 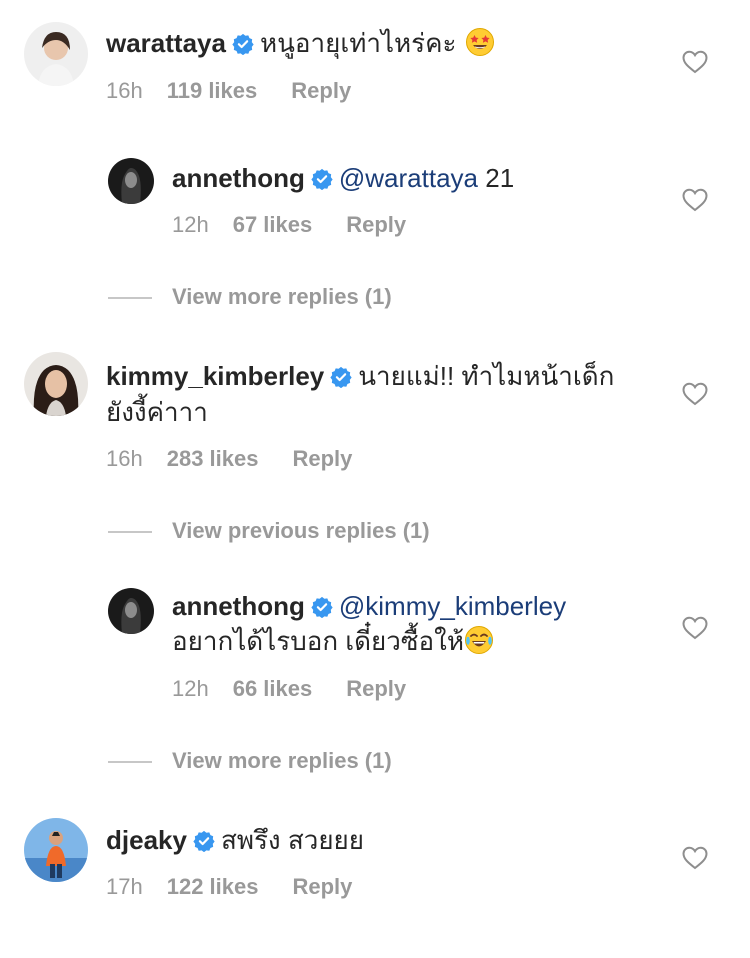 I want to click on view-previous-replies-button: View previous replies (1), so click(x=301, y=531).